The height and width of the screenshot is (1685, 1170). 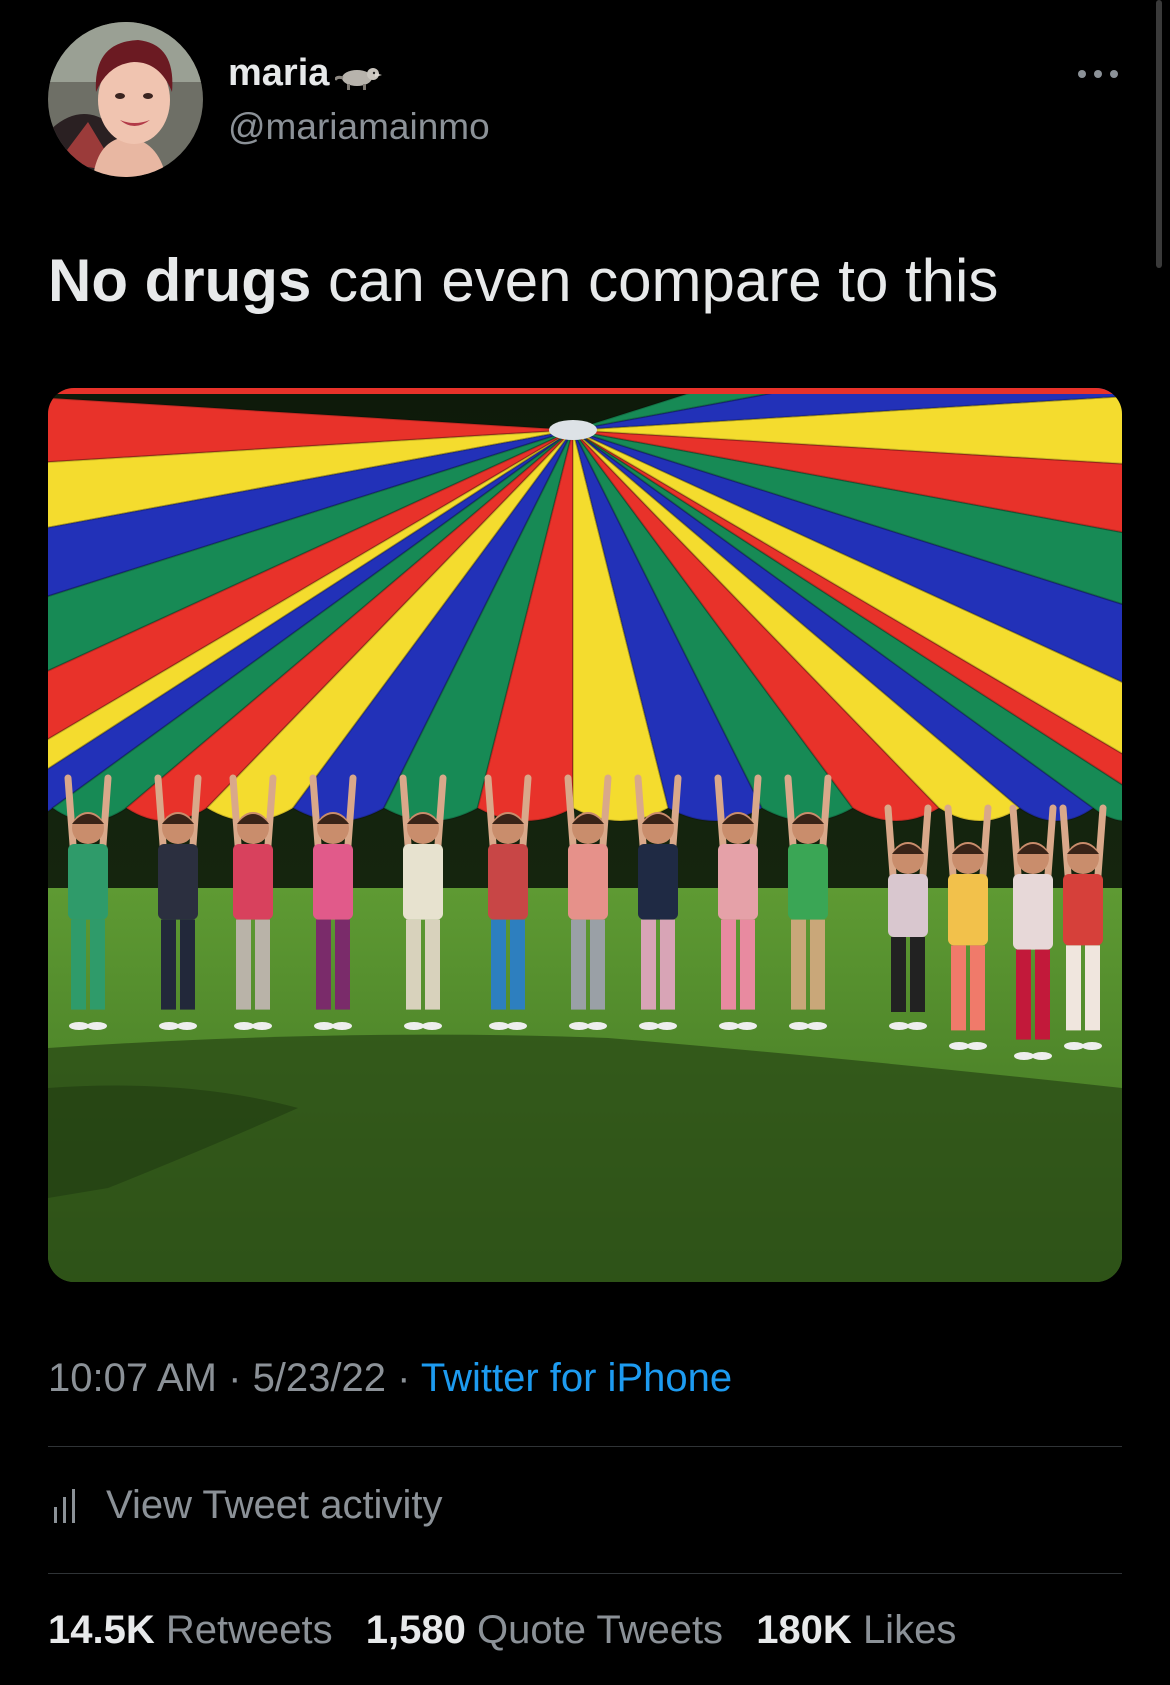 What do you see at coordinates (576, 1378) in the screenshot?
I see `tweet-source-link: Twitter for iPhone` at bounding box center [576, 1378].